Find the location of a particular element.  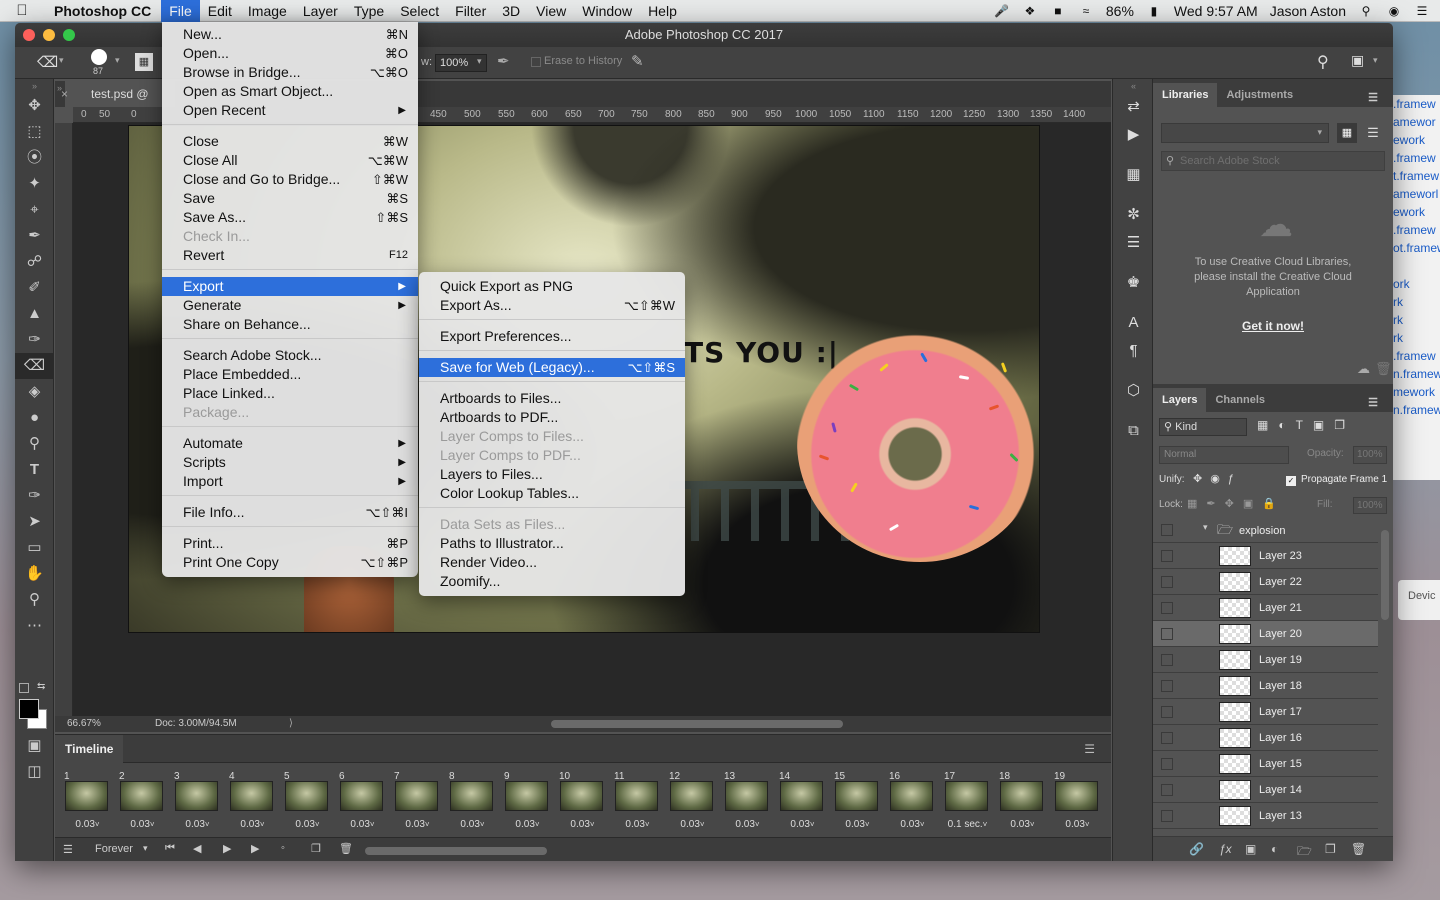

file-menu-item: Automate ▶ is located at coordinates (290, 443).